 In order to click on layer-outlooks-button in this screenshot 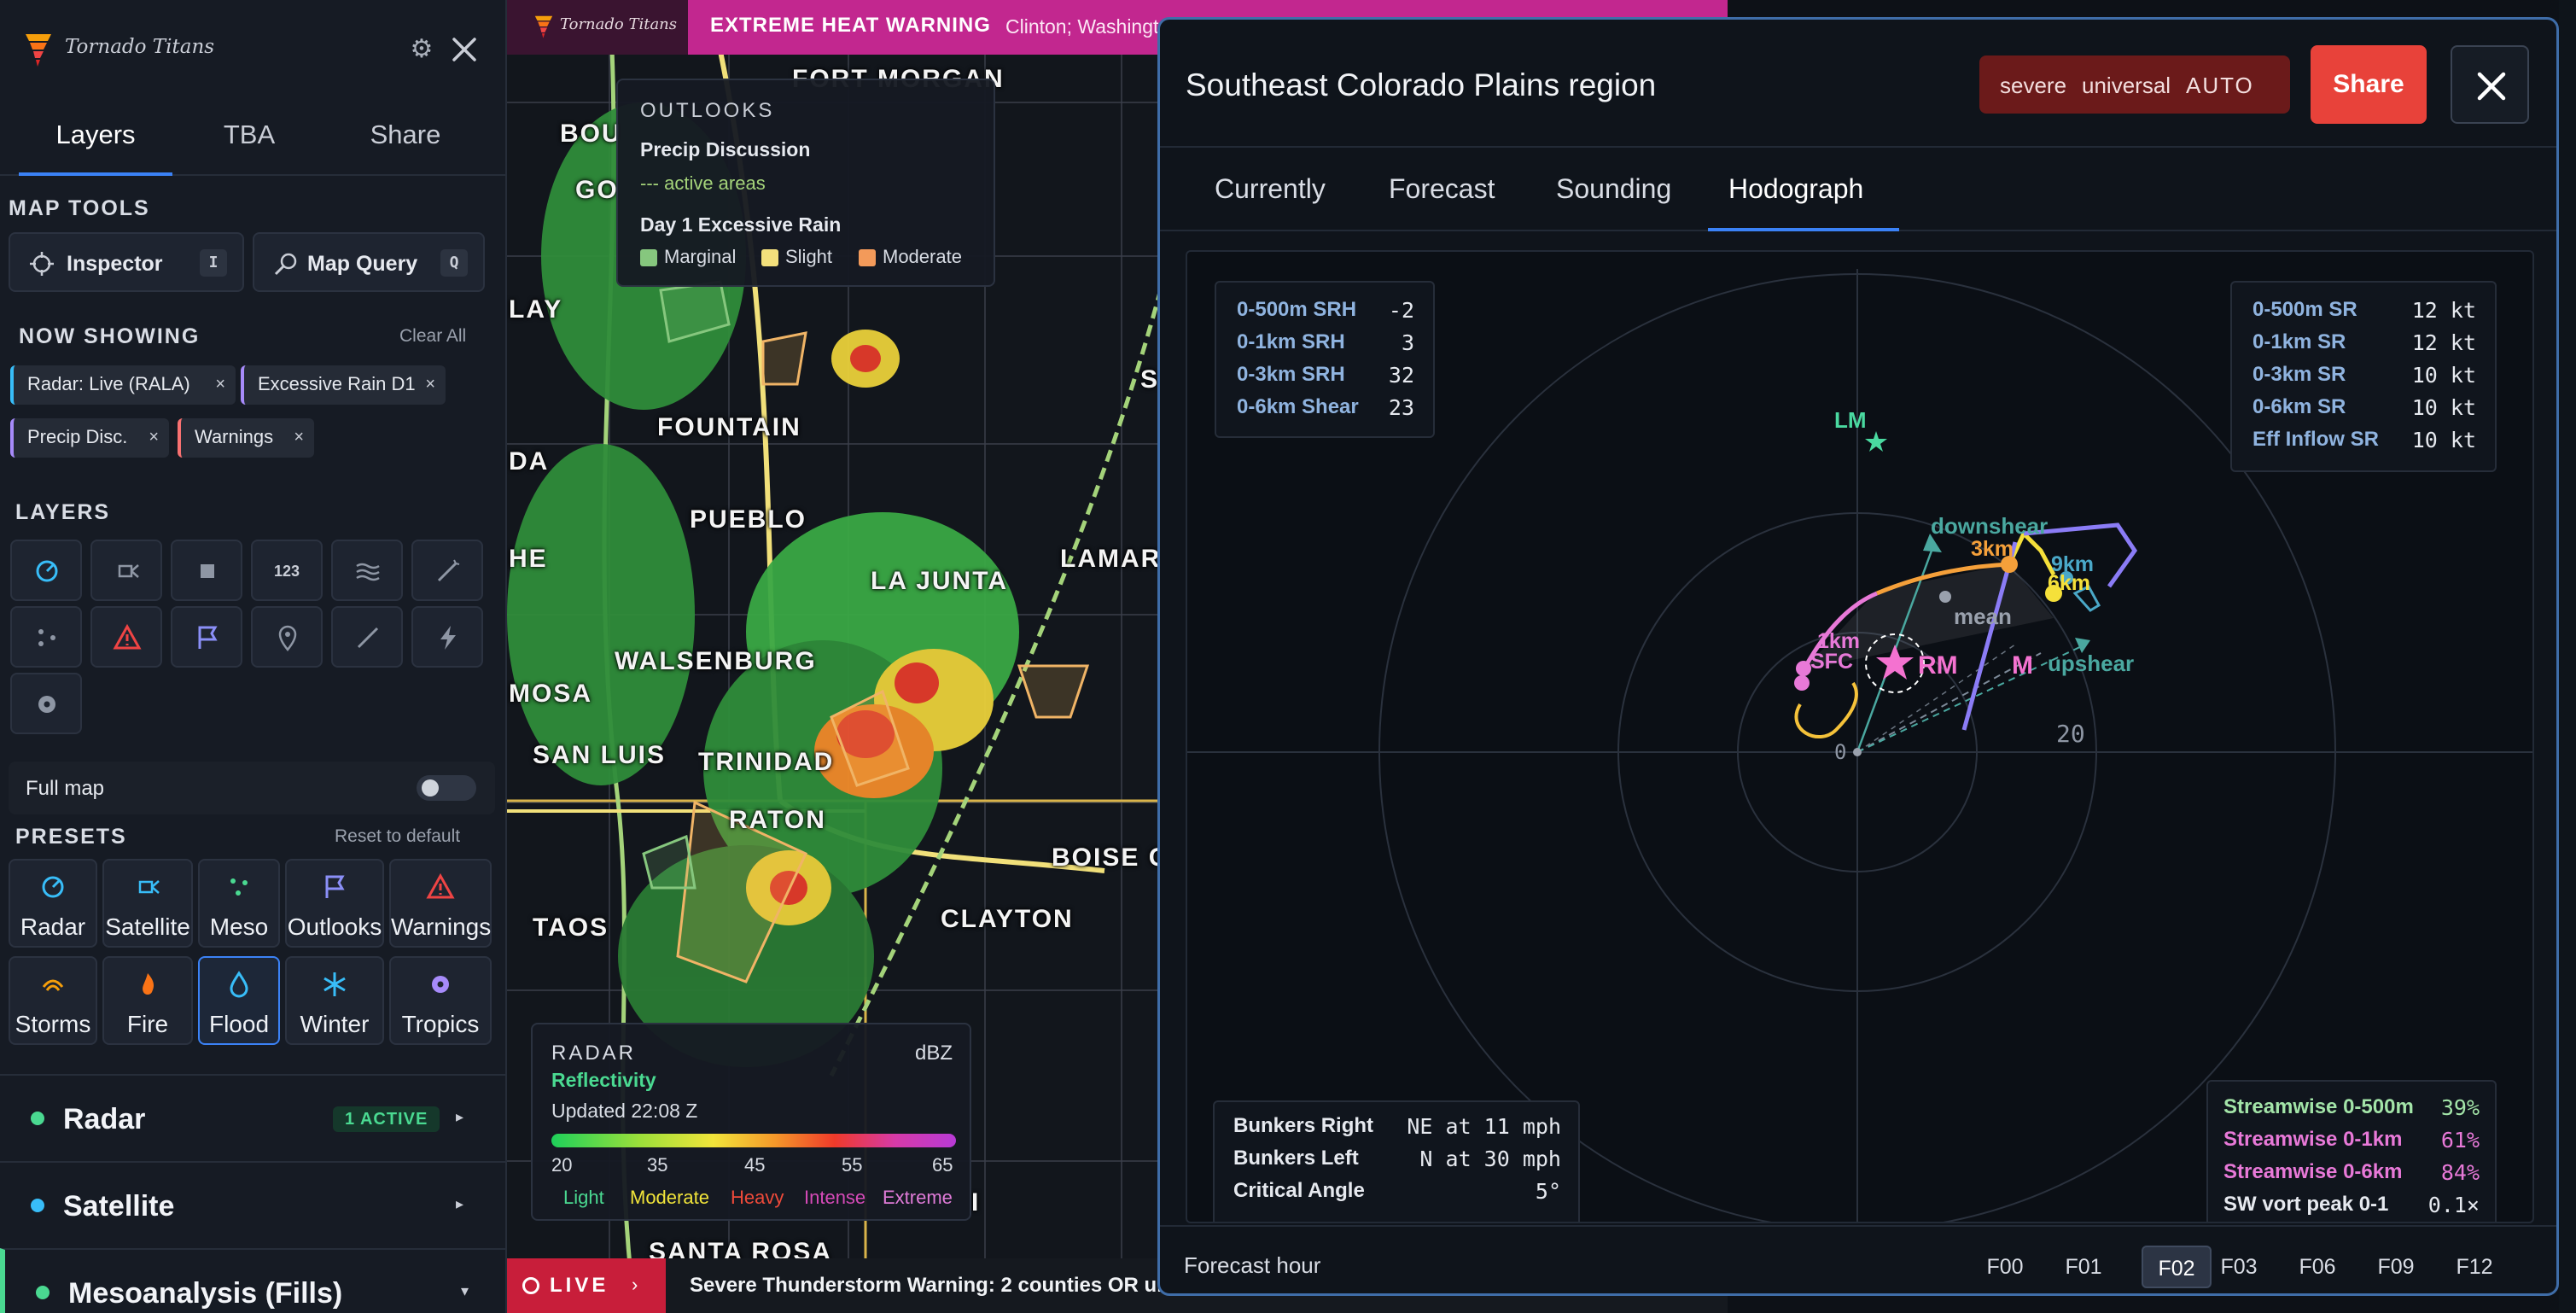, I will do `click(206, 637)`.